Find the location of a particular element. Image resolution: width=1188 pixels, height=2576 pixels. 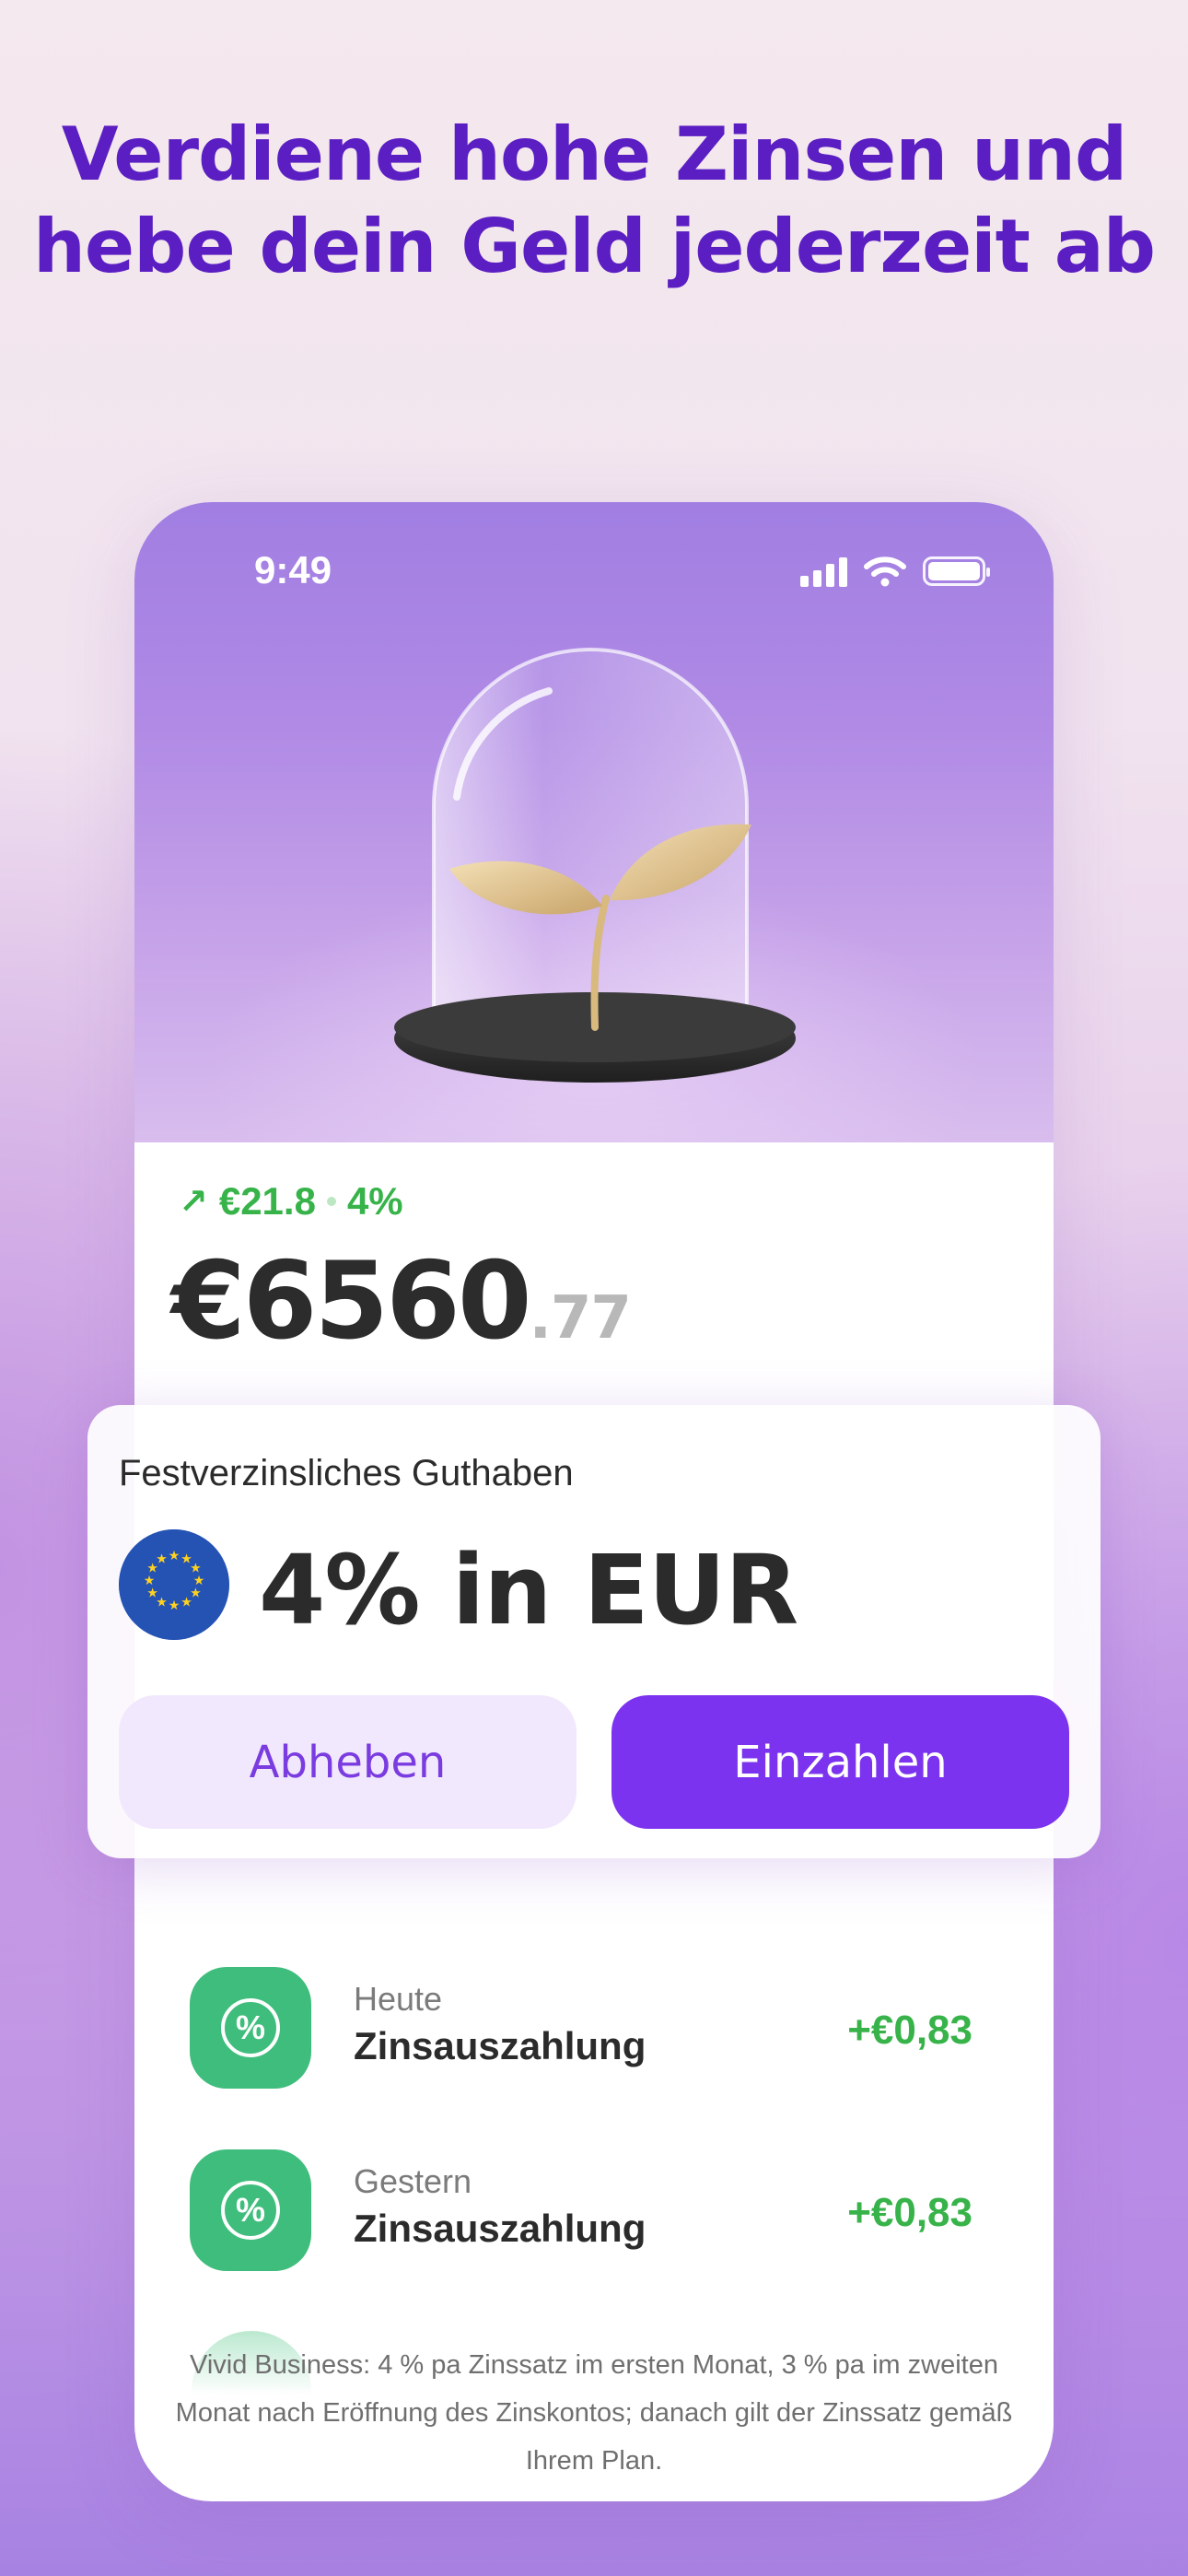

list-item: % Heute Zinsauszahlung +€0,83 is located at coordinates (595, 2029).